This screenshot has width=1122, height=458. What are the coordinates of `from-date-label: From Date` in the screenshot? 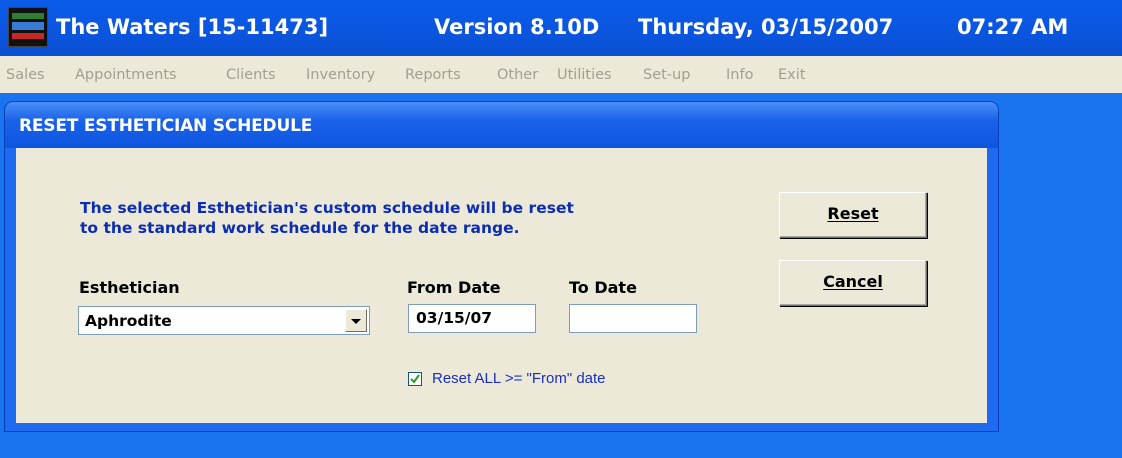 It's located at (454, 287).